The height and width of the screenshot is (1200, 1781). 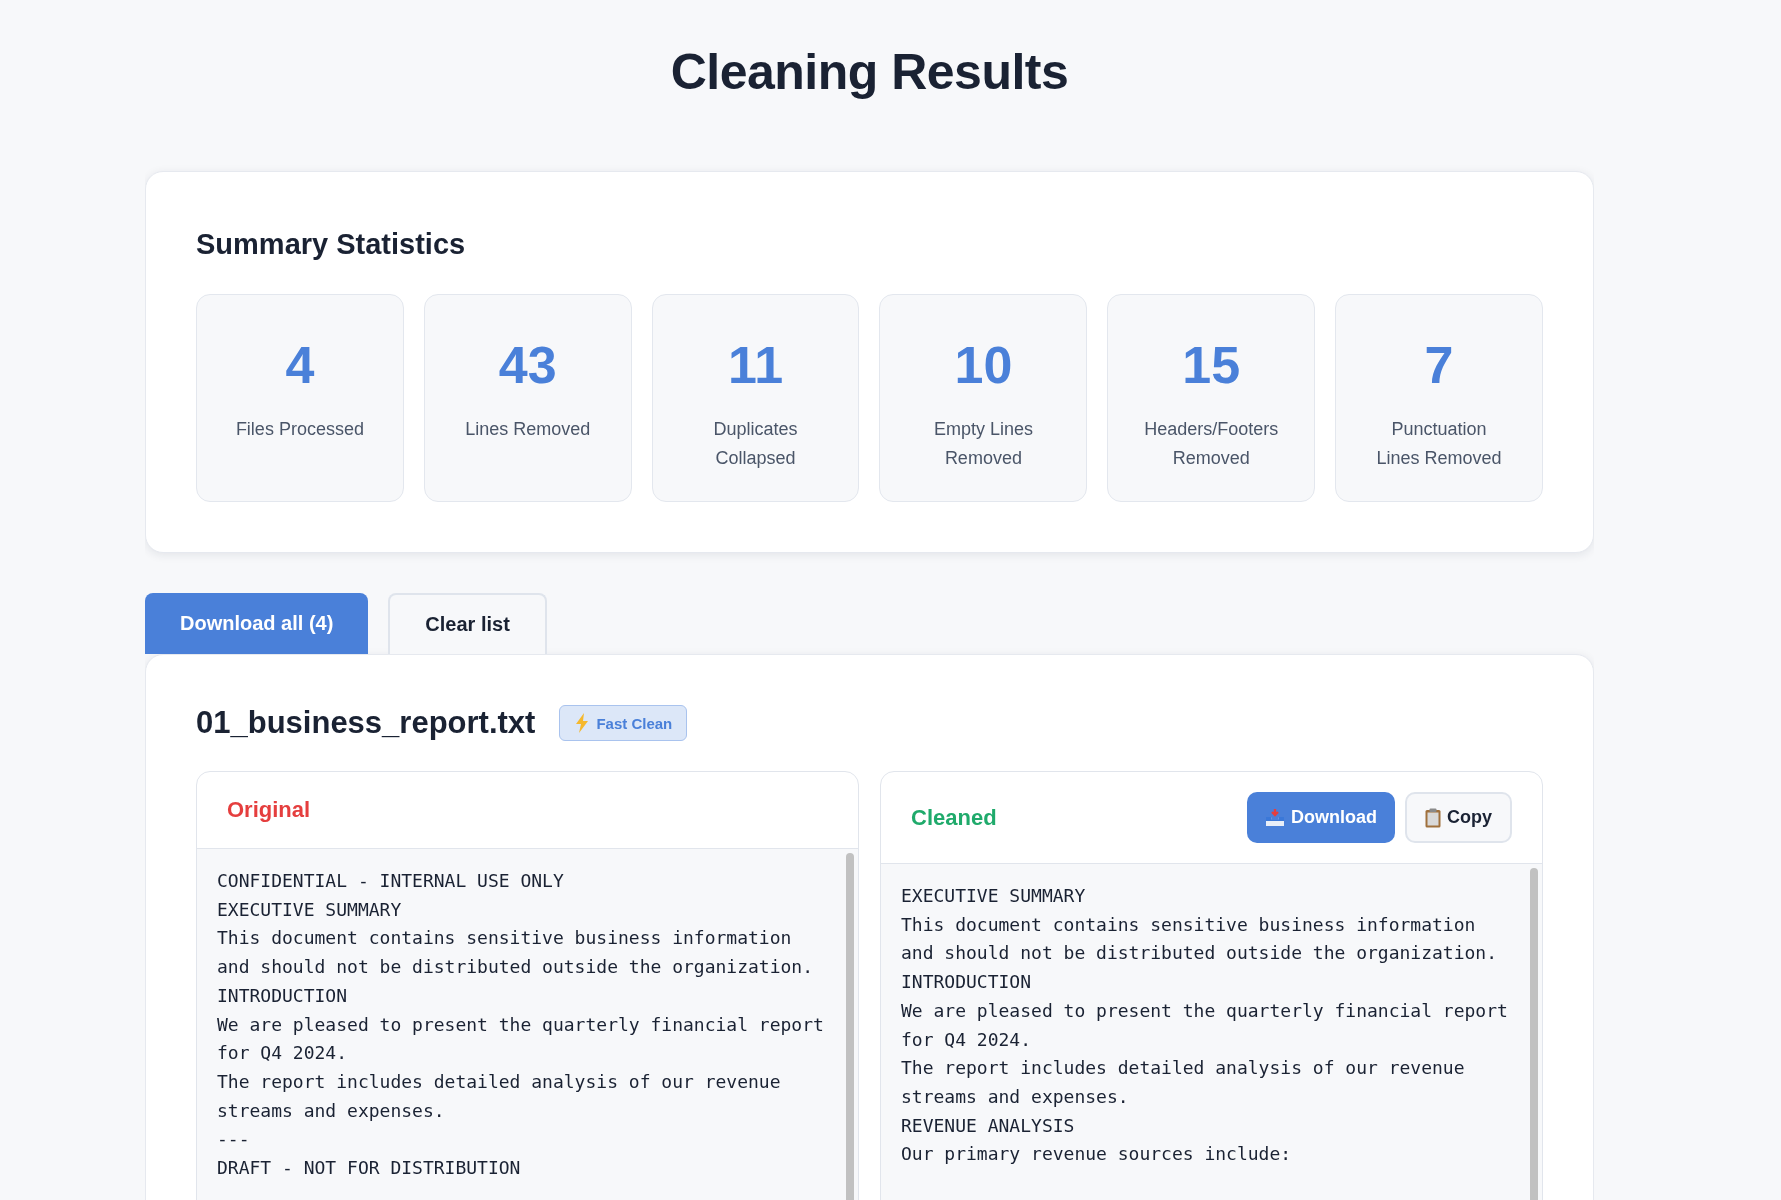 What do you see at coordinates (300, 365) in the screenshot?
I see `stat-value: 4` at bounding box center [300, 365].